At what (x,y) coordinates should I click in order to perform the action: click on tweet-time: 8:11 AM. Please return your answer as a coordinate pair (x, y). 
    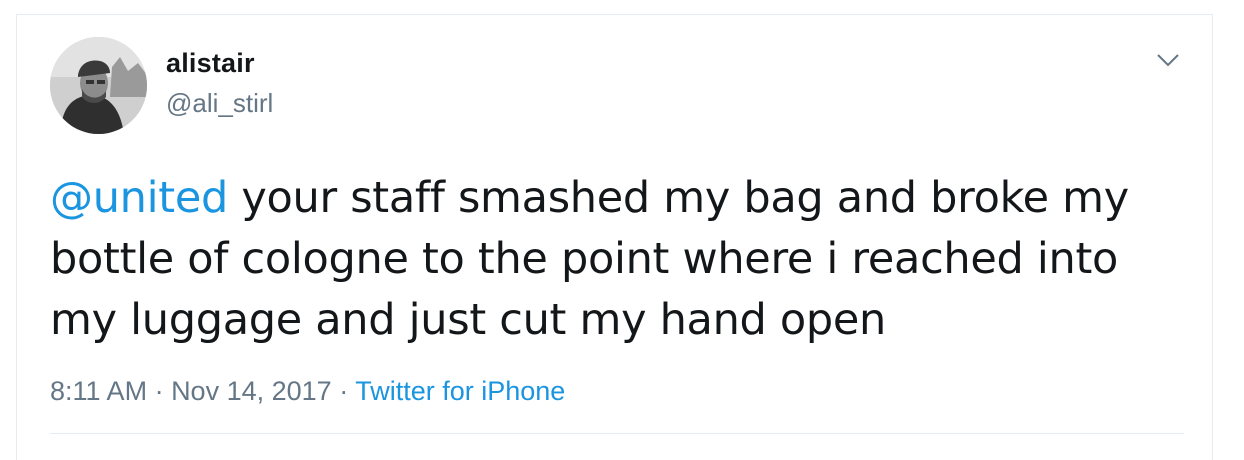
    Looking at the image, I should click on (98, 391).